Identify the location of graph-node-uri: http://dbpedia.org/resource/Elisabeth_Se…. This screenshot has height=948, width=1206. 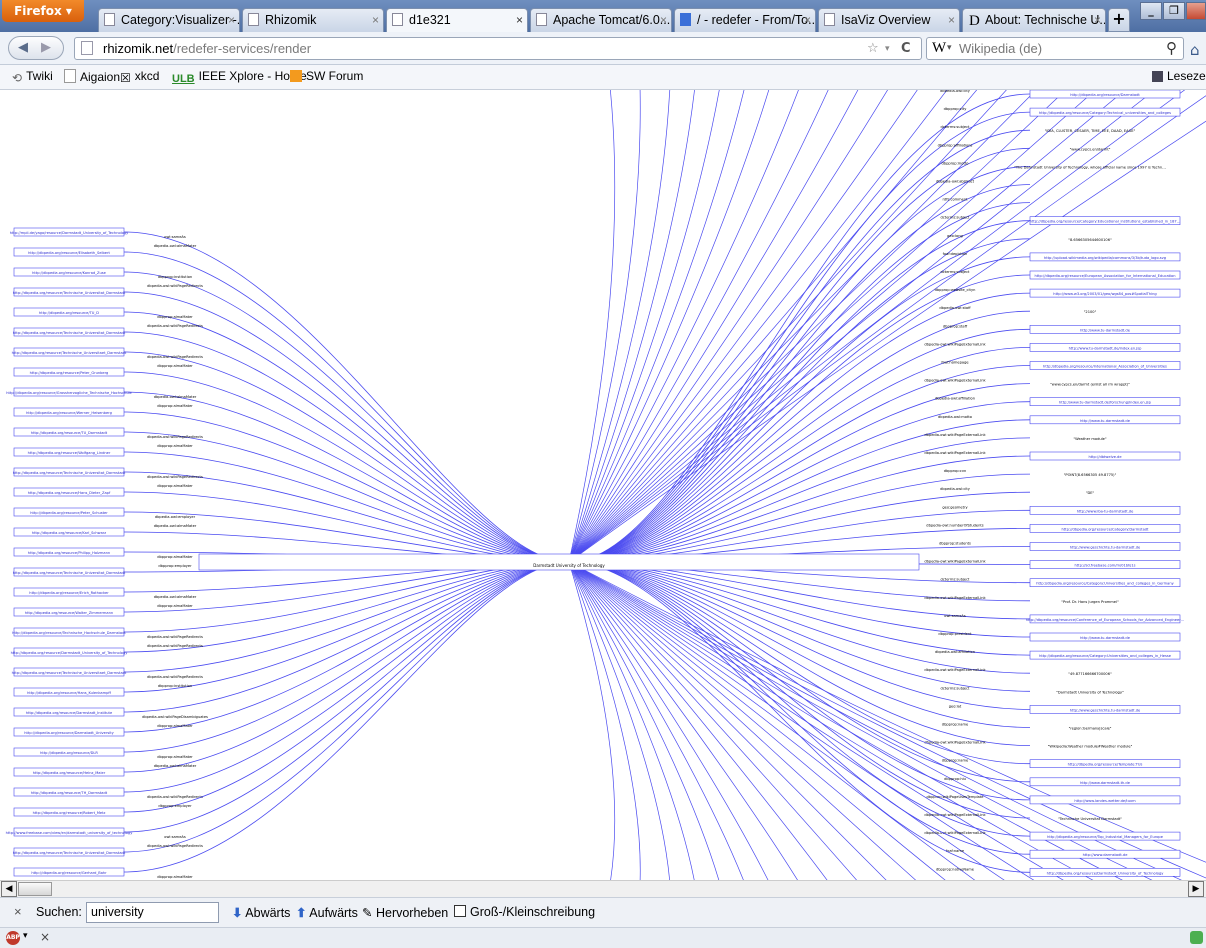
(69, 253).